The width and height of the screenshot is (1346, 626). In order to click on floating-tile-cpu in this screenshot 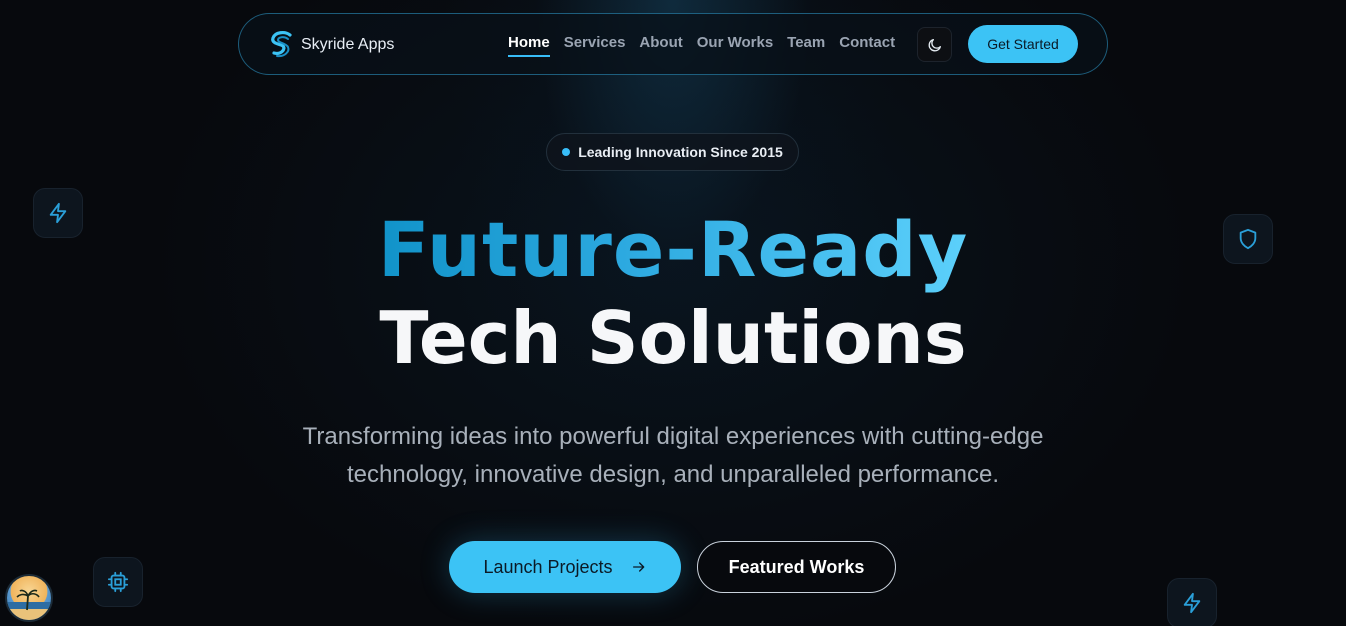, I will do `click(118, 582)`.